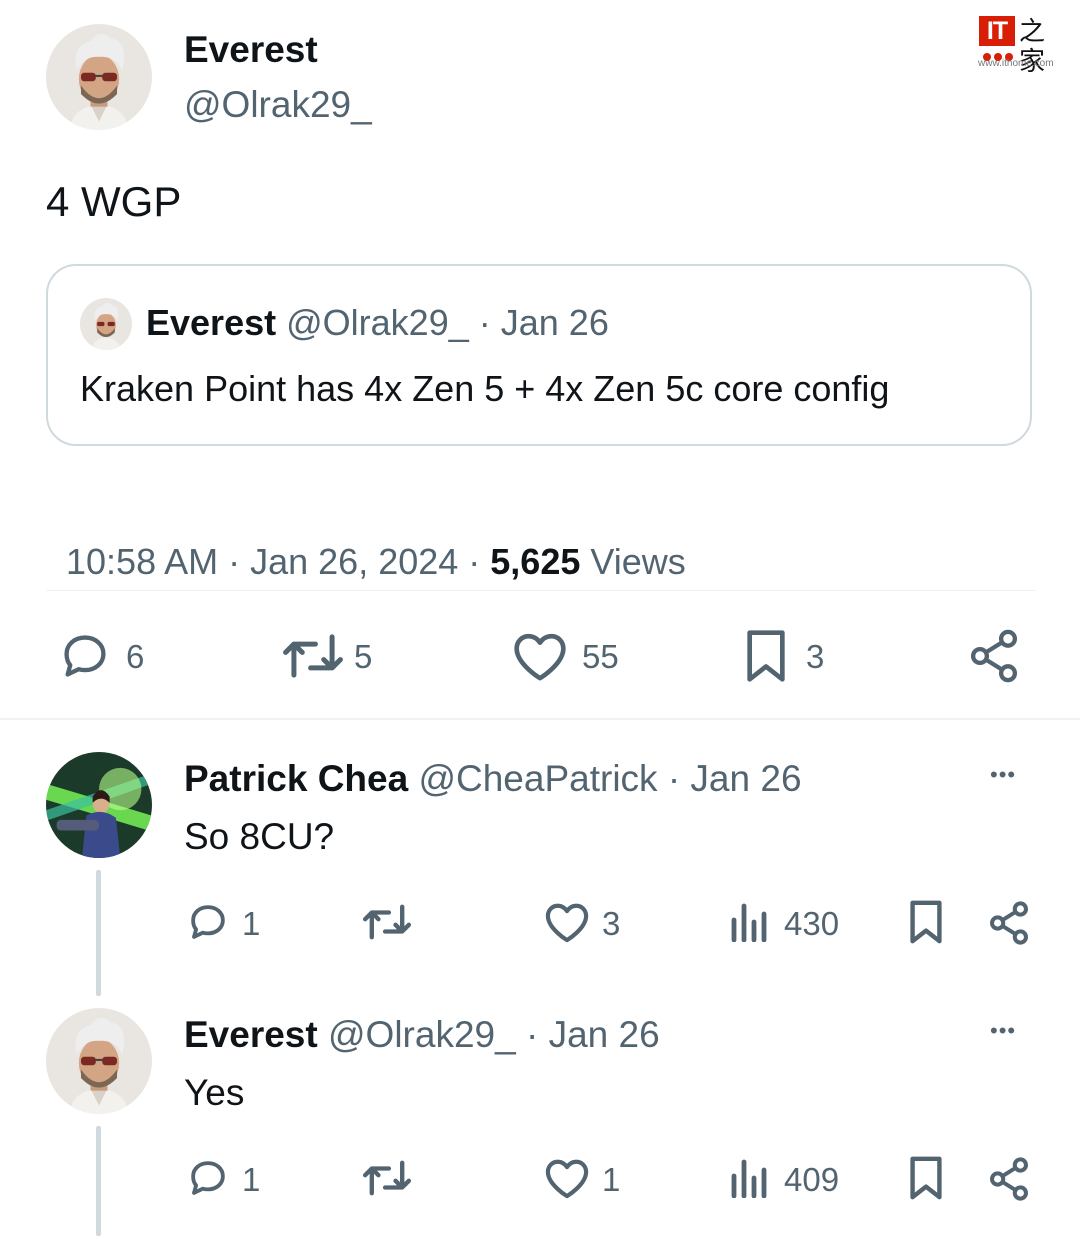  I want to click on reply-author-name: Patrick Chea, so click(296, 778).